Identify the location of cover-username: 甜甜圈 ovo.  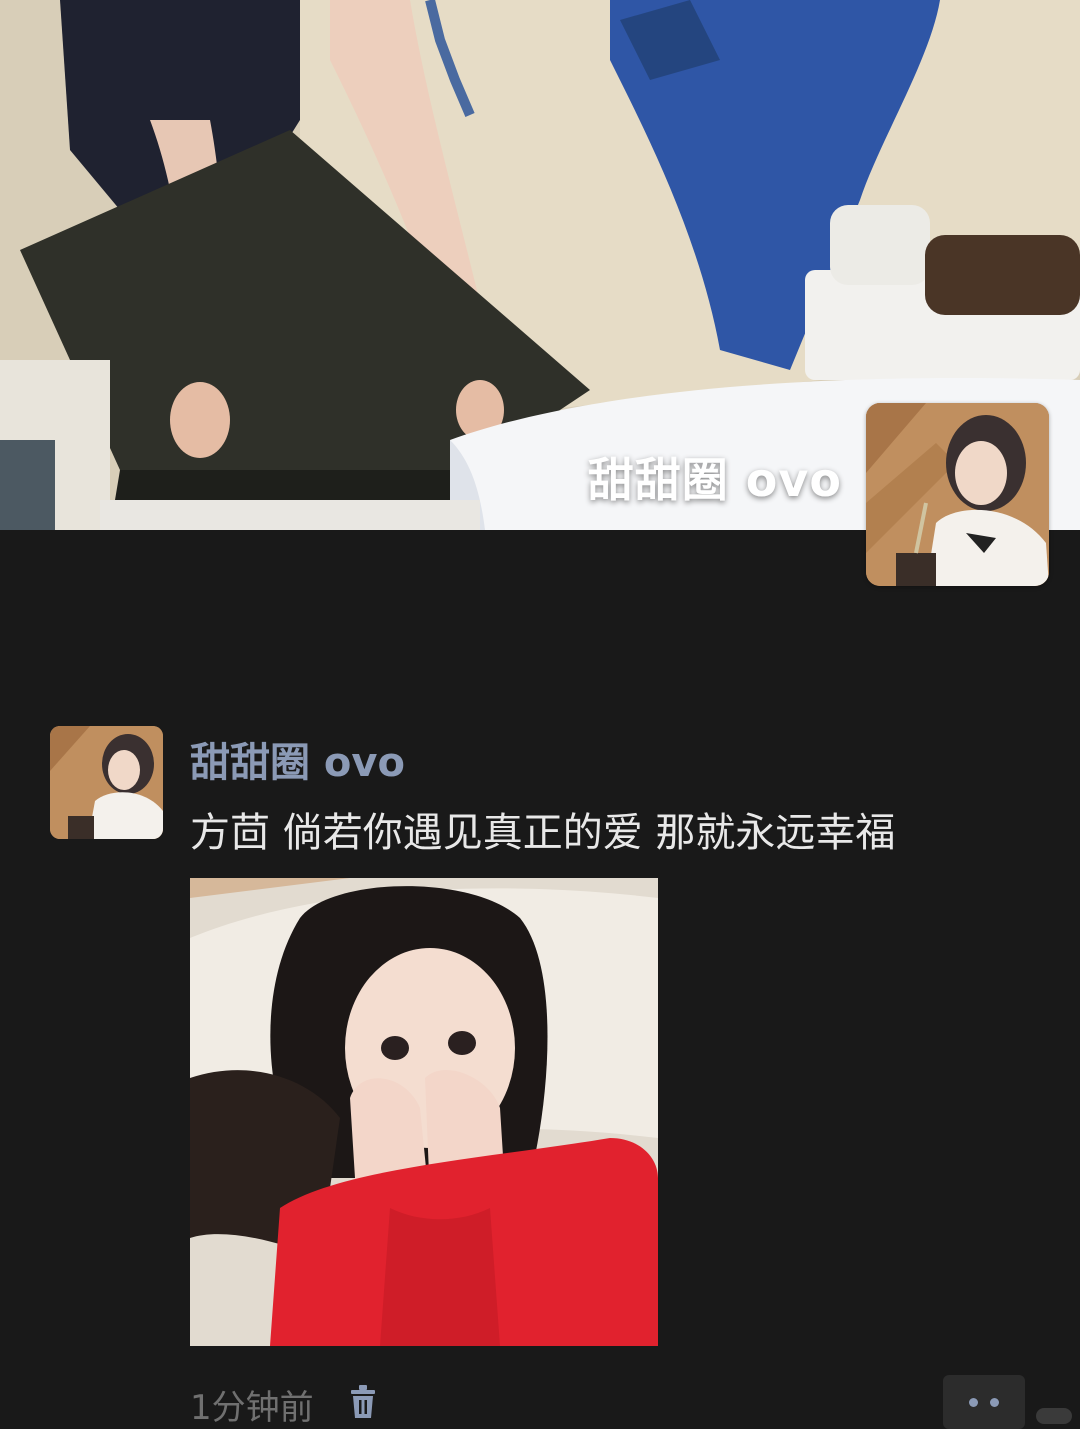
(714, 480).